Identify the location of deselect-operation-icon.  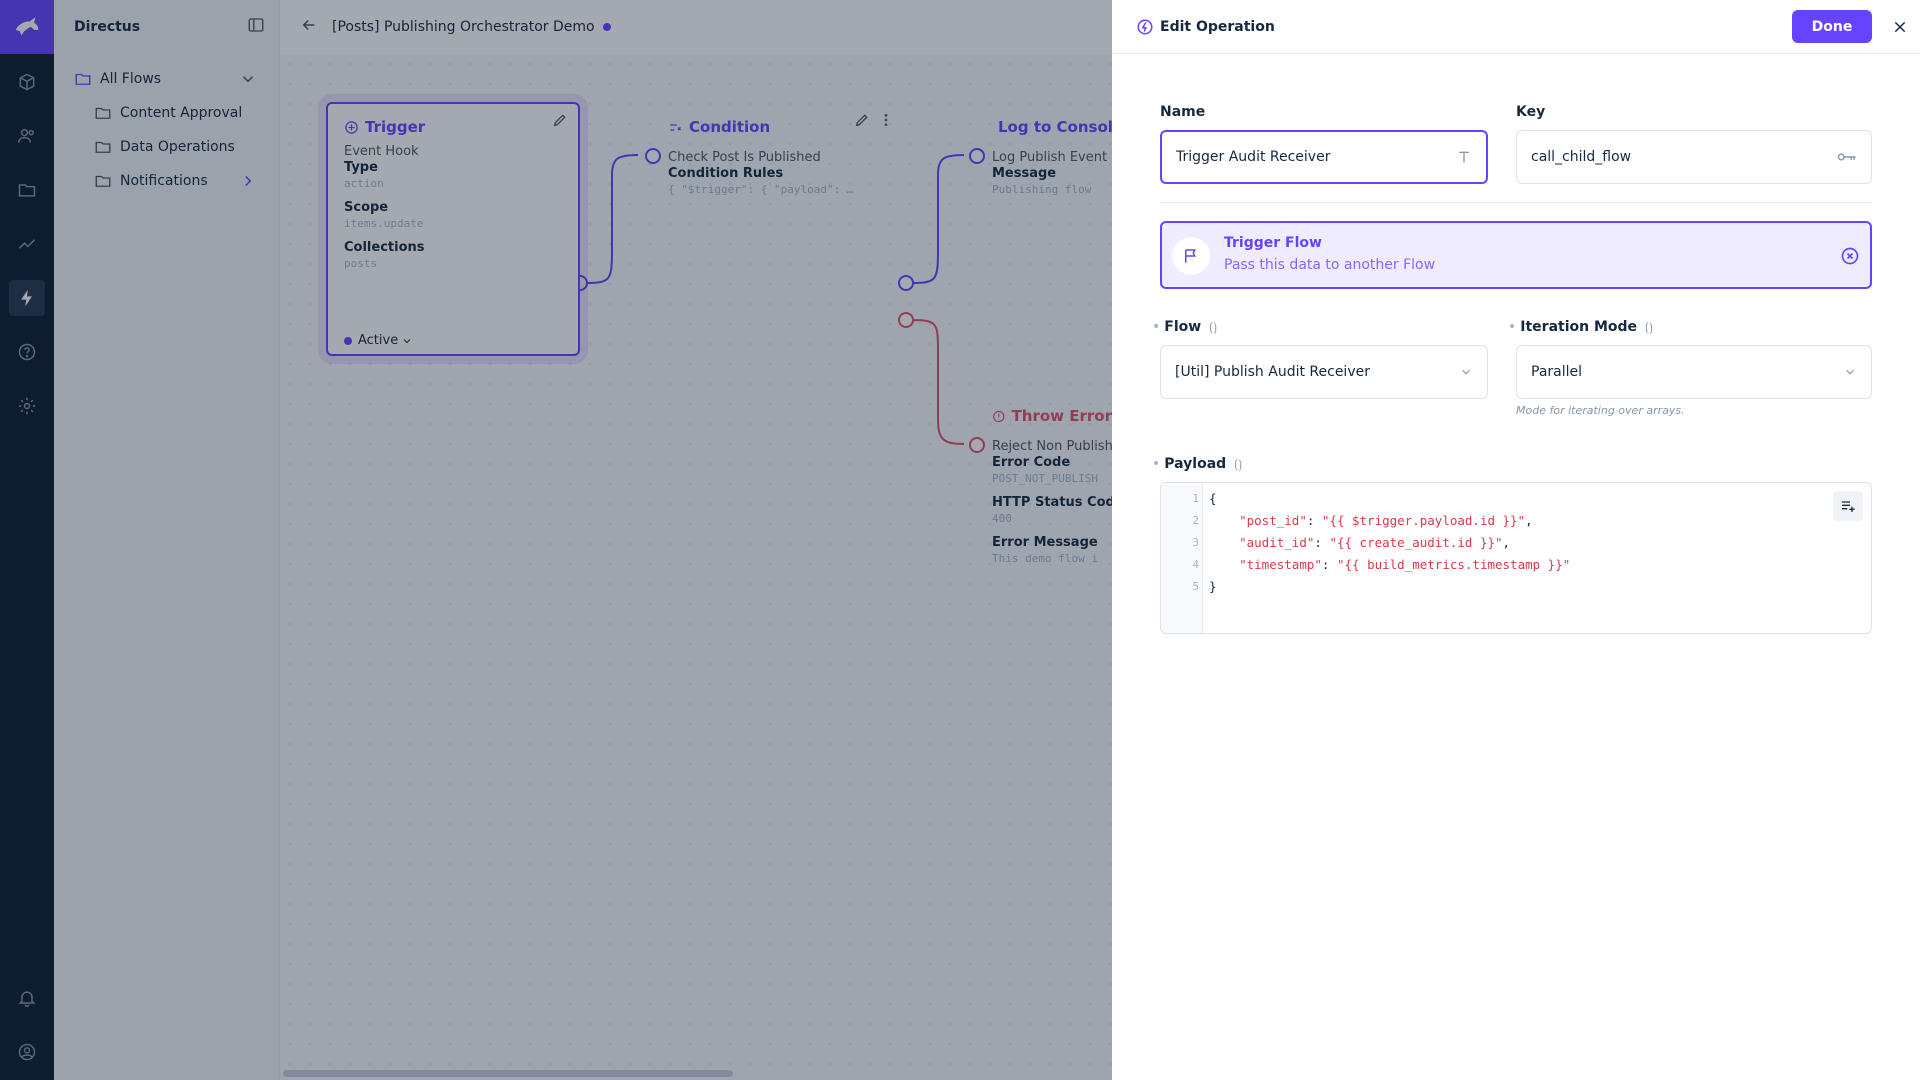
(1850, 258).